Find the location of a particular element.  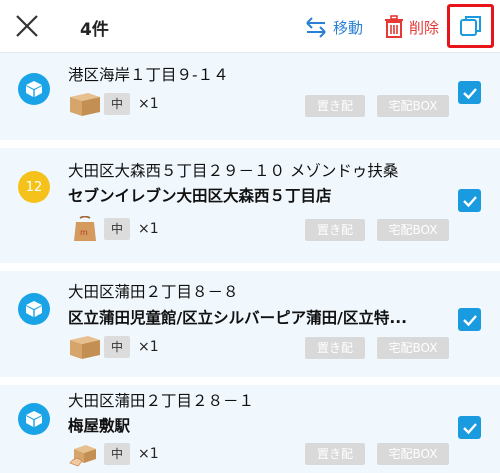

address: 大田区大森西５丁目２９－１０ メゾンドゥ扶桑 is located at coordinates (233, 171).